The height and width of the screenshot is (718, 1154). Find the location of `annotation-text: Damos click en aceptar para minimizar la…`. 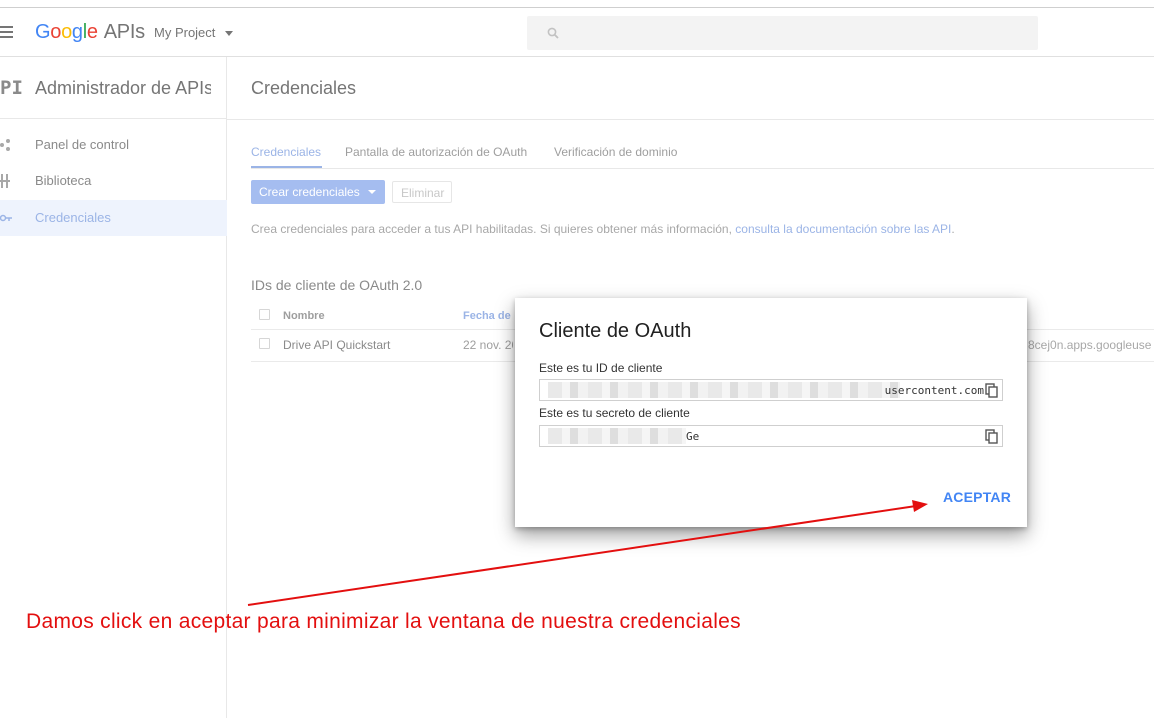

annotation-text: Damos click en aceptar para minimizar la… is located at coordinates (383, 621).